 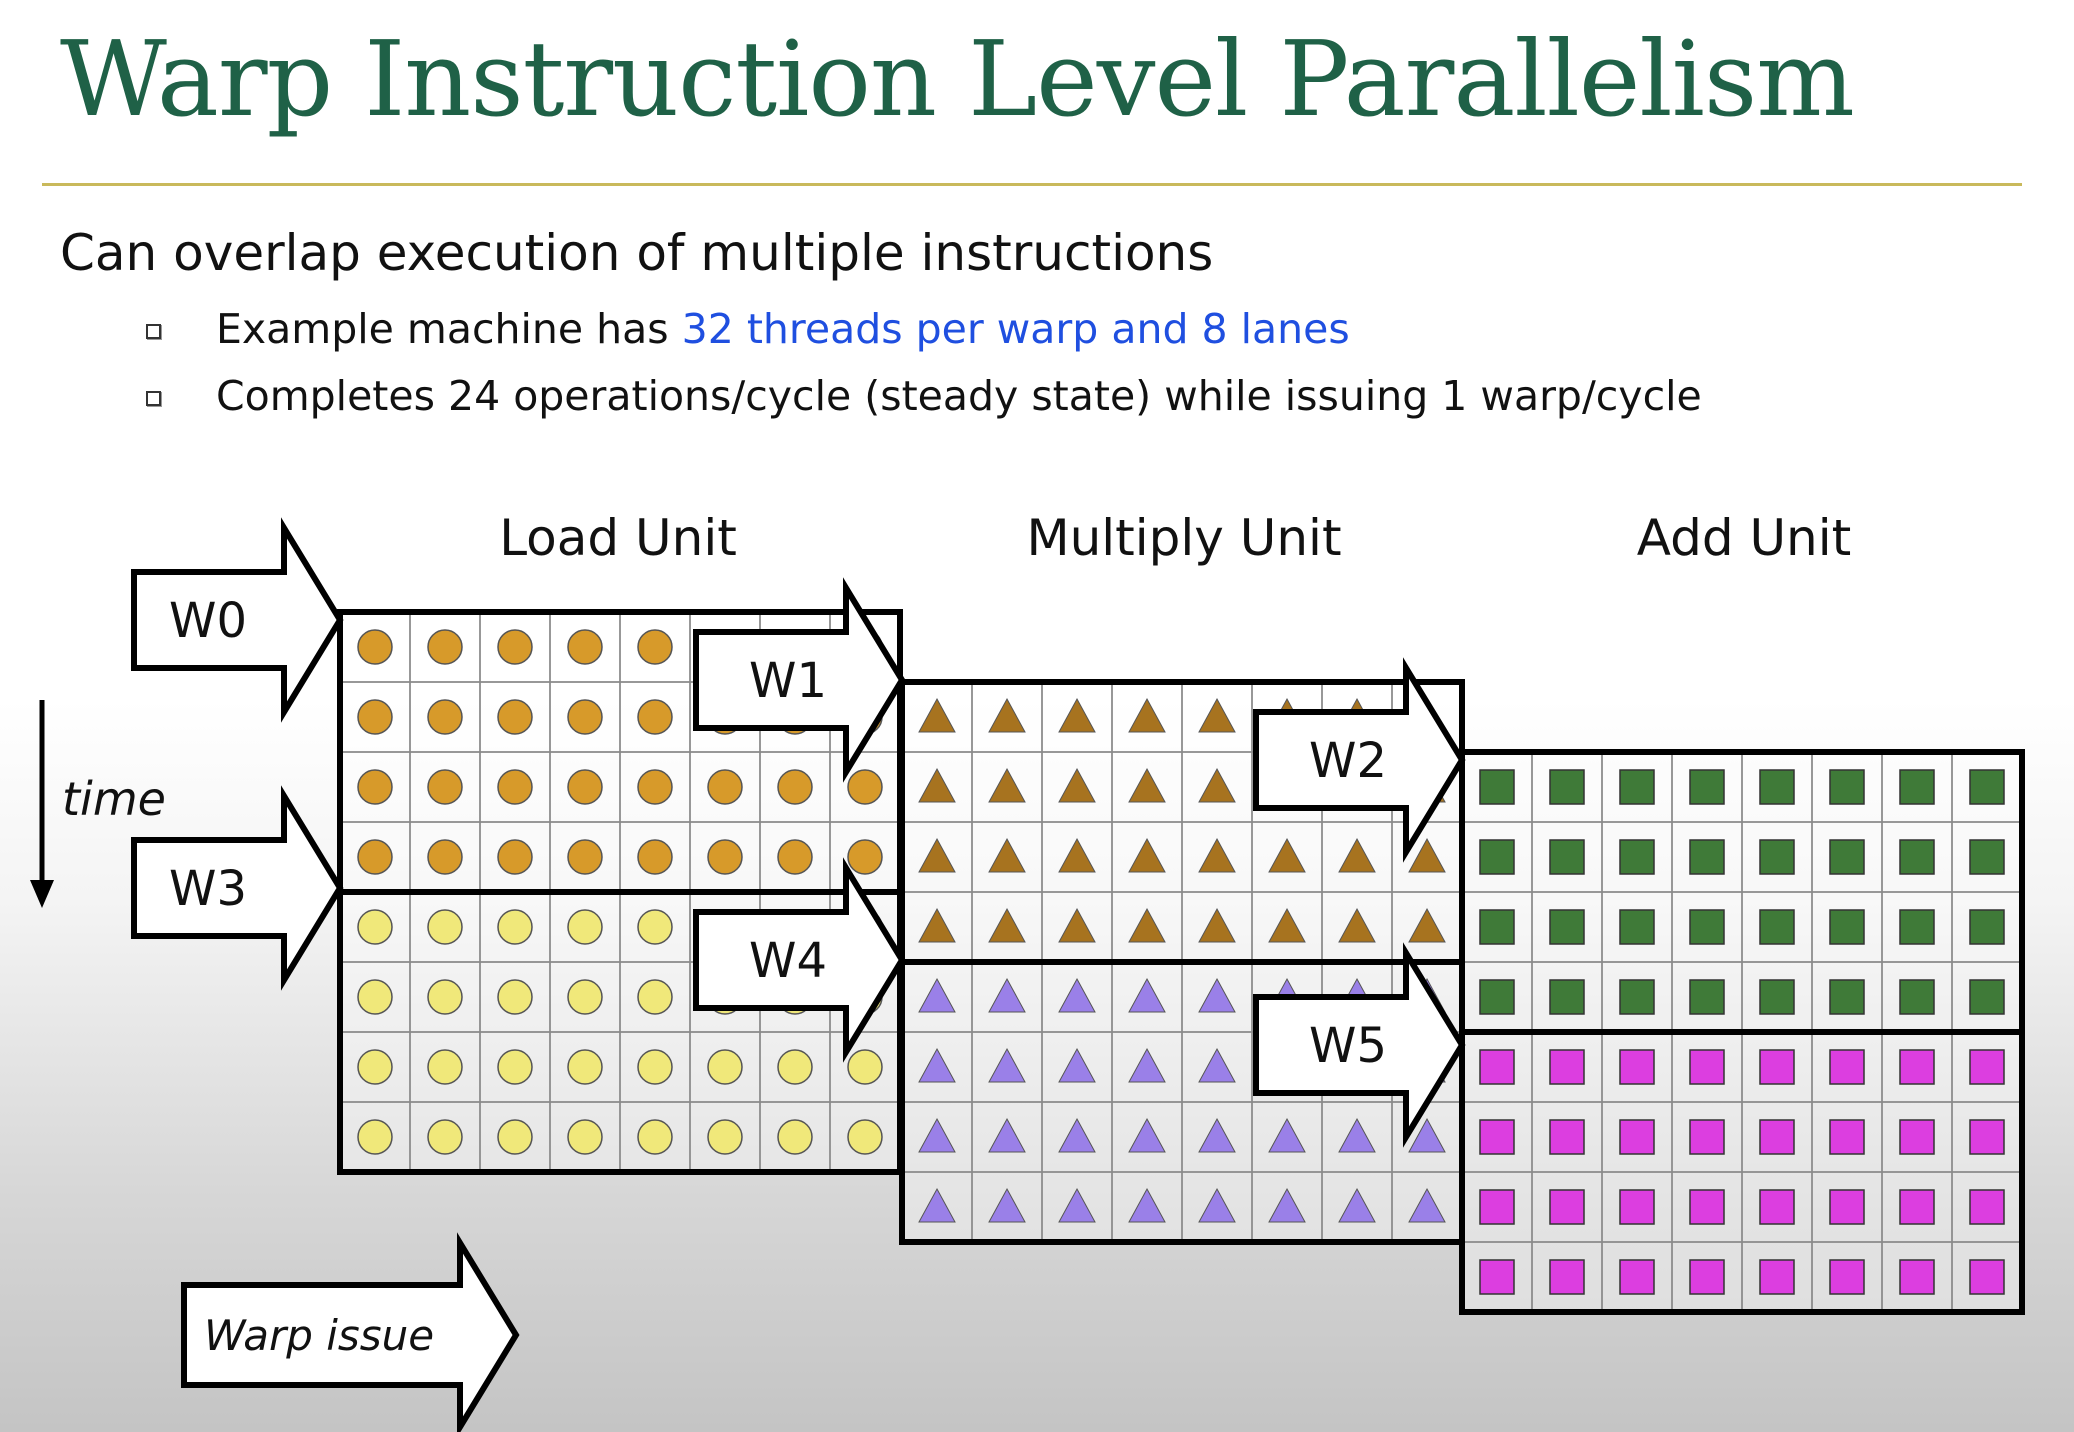 I want to click on warp-label: W3, so click(x=208, y=889).